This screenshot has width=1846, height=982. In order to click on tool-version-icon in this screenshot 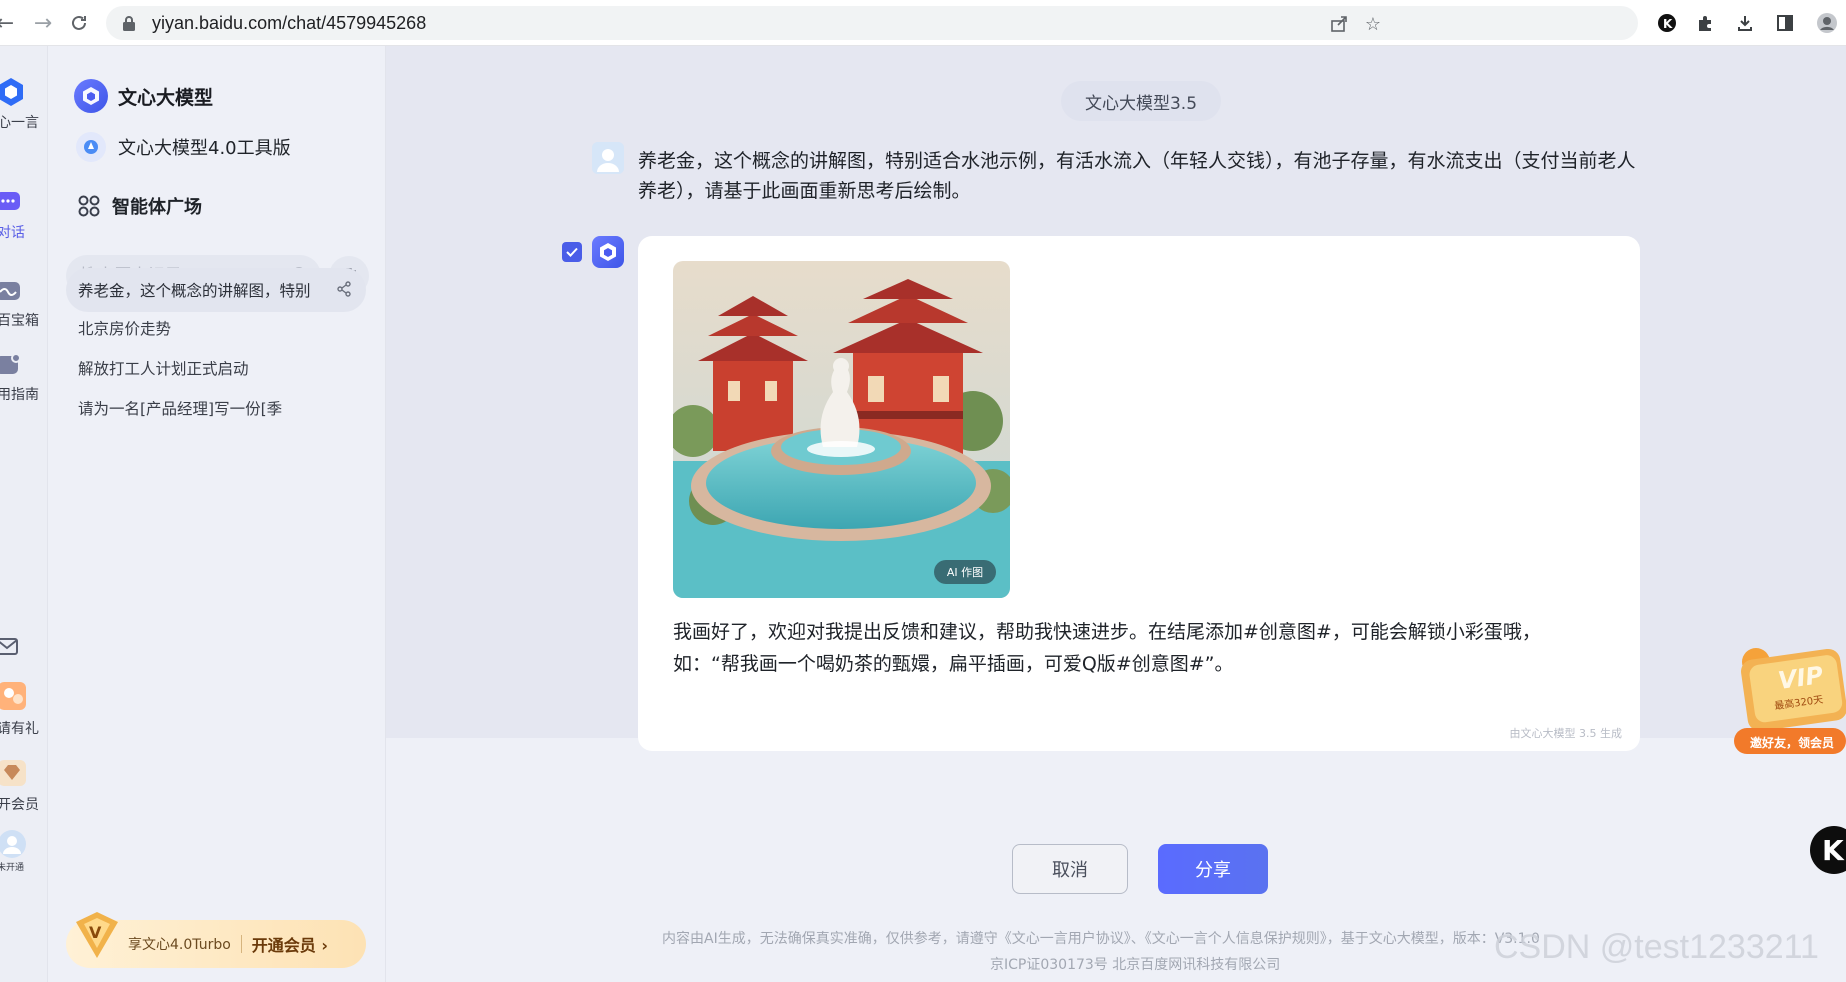, I will do `click(91, 147)`.